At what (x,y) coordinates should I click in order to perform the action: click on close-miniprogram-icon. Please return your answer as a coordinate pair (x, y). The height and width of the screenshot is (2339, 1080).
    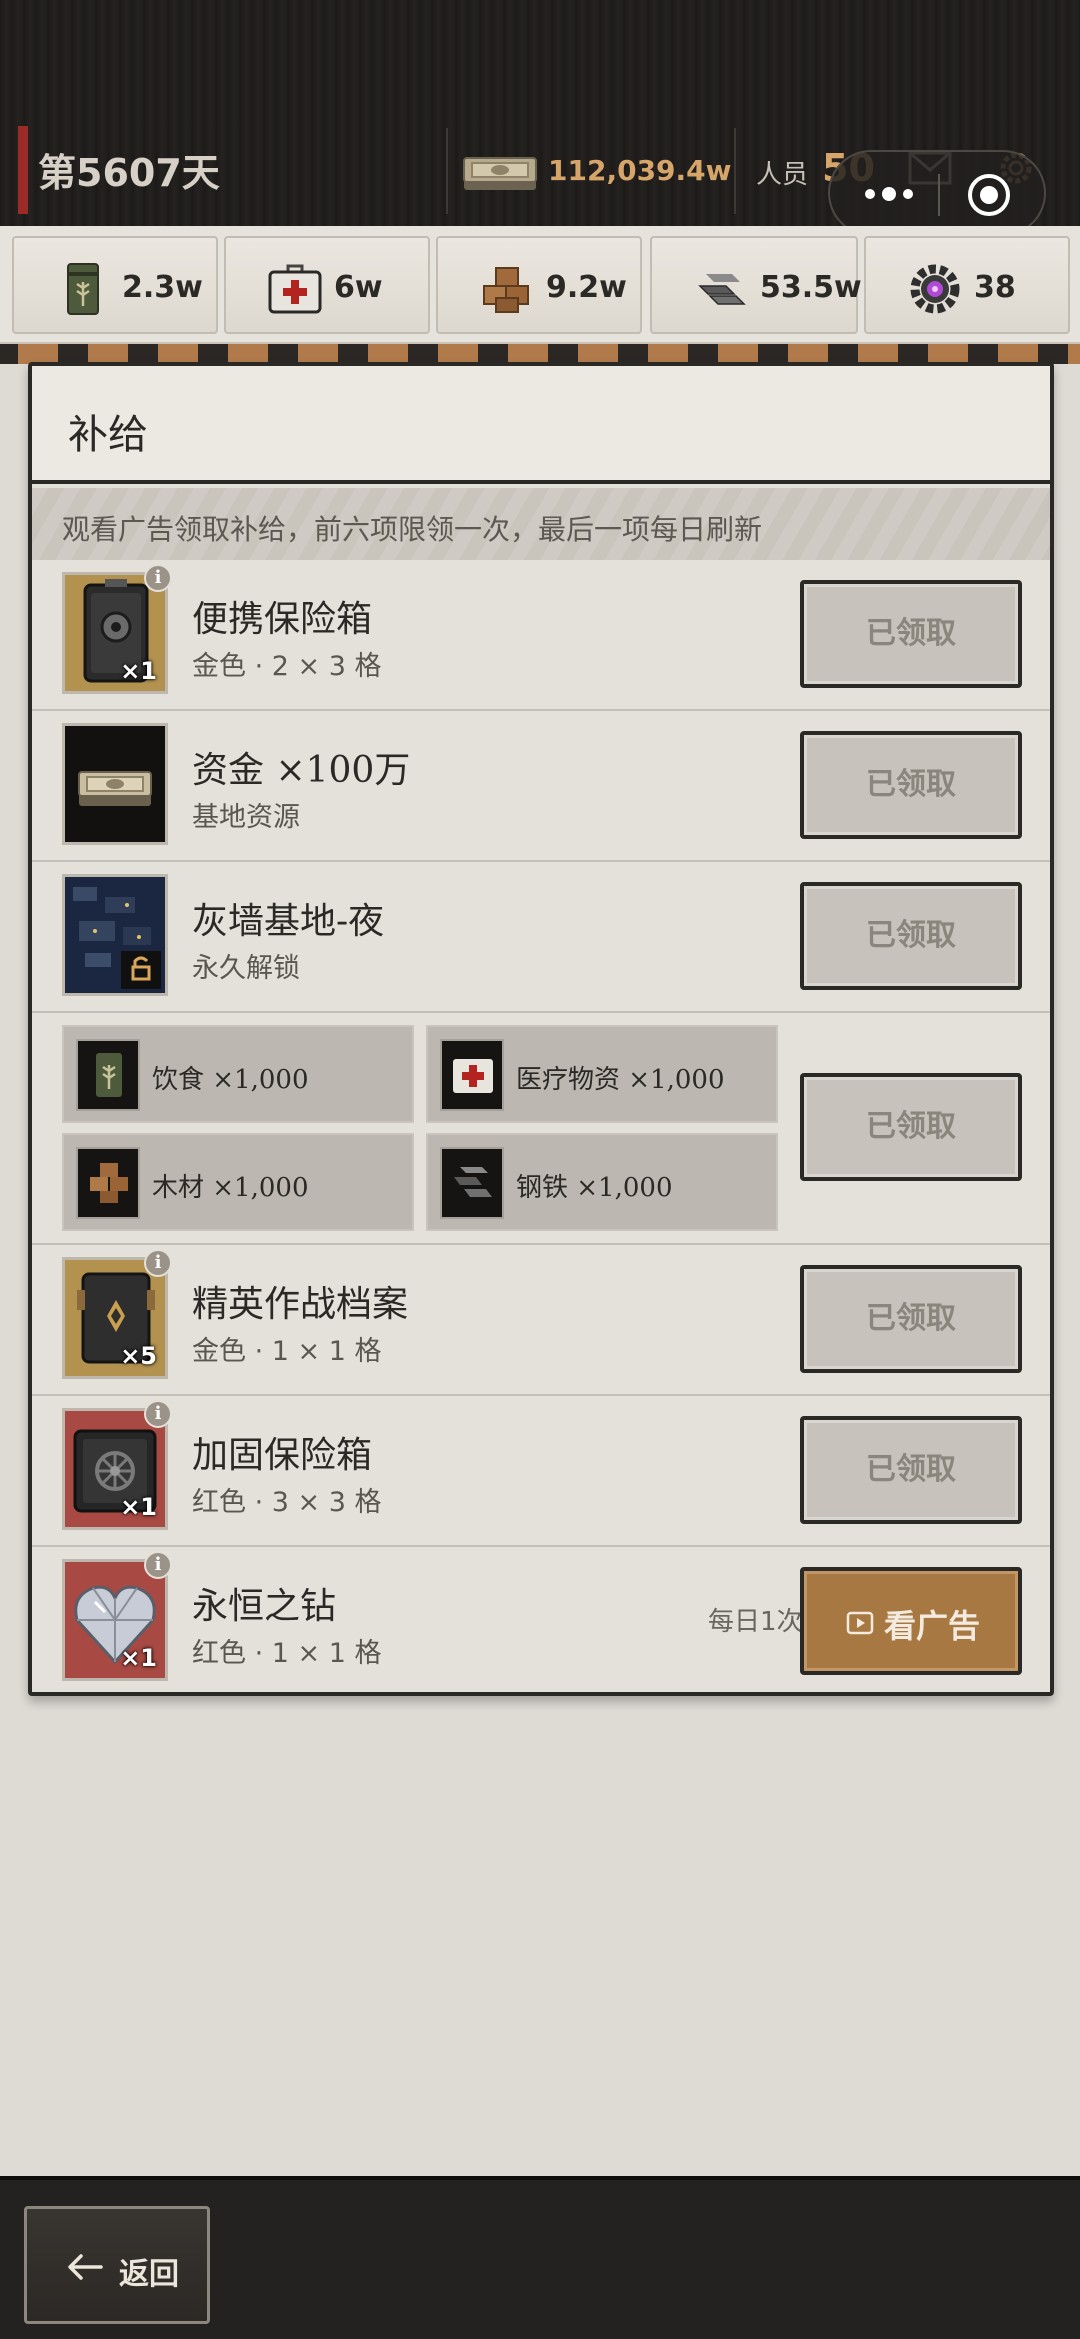
    Looking at the image, I should click on (989, 195).